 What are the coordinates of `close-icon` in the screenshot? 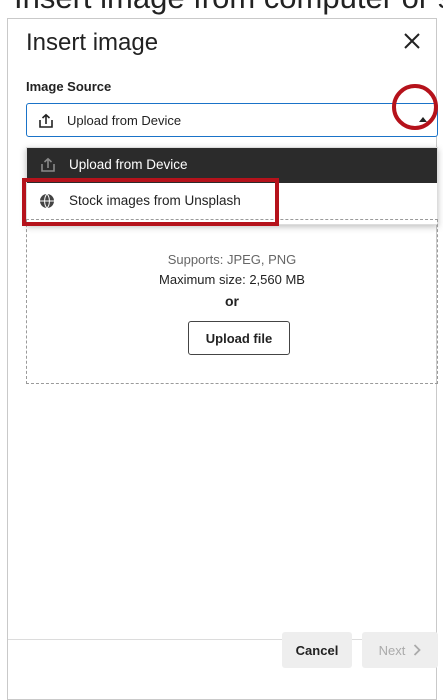 It's located at (412, 41).